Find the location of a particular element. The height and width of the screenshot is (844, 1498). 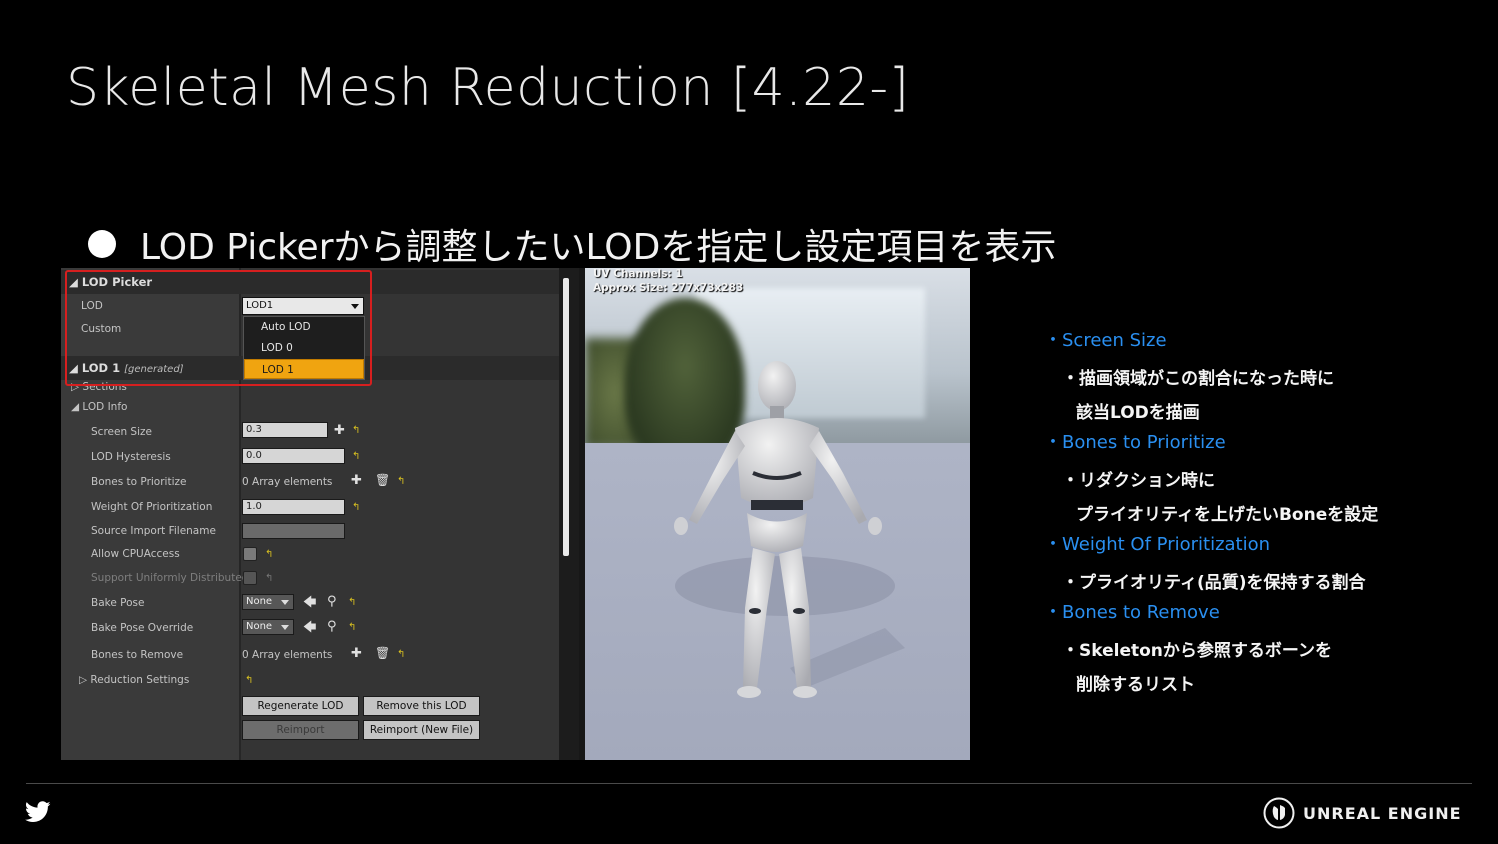

approx-size-readout: Approx Size: 277x73x283 is located at coordinates (668, 288).